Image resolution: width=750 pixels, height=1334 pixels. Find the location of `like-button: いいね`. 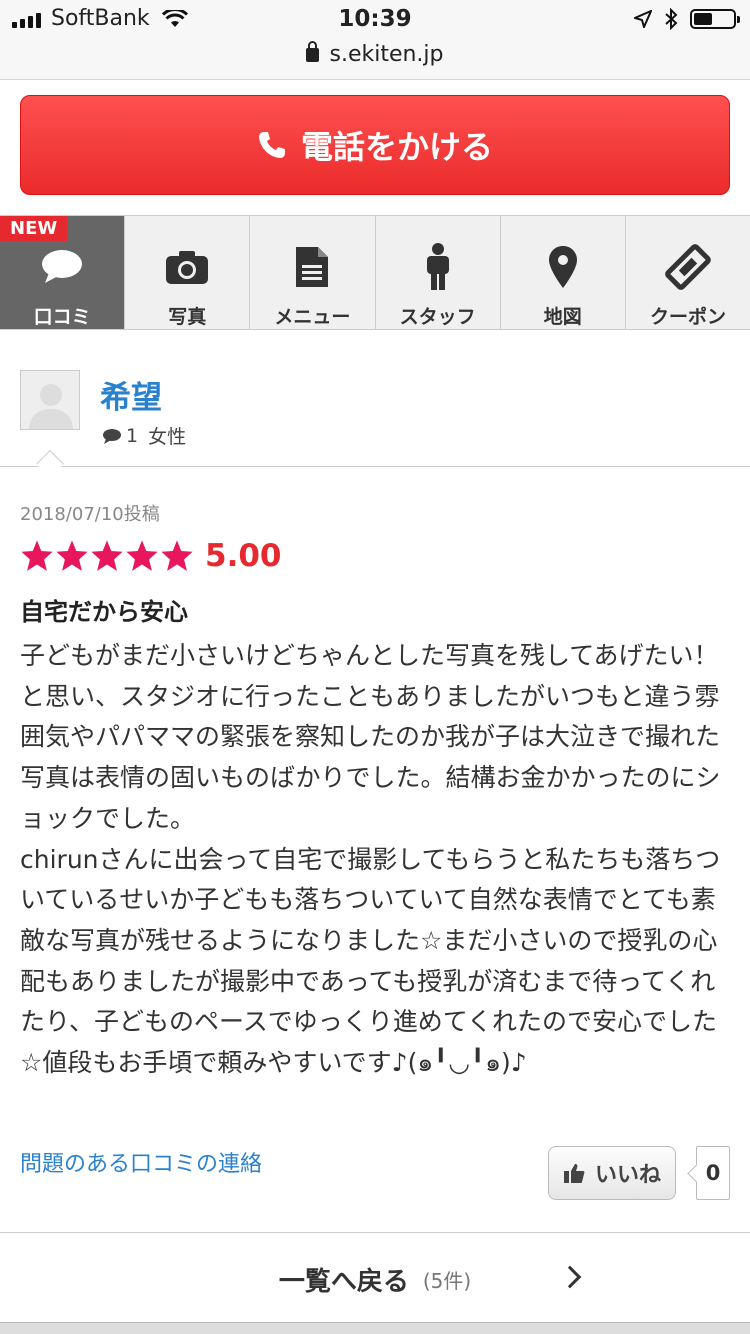

like-button: いいね is located at coordinates (612, 1173).